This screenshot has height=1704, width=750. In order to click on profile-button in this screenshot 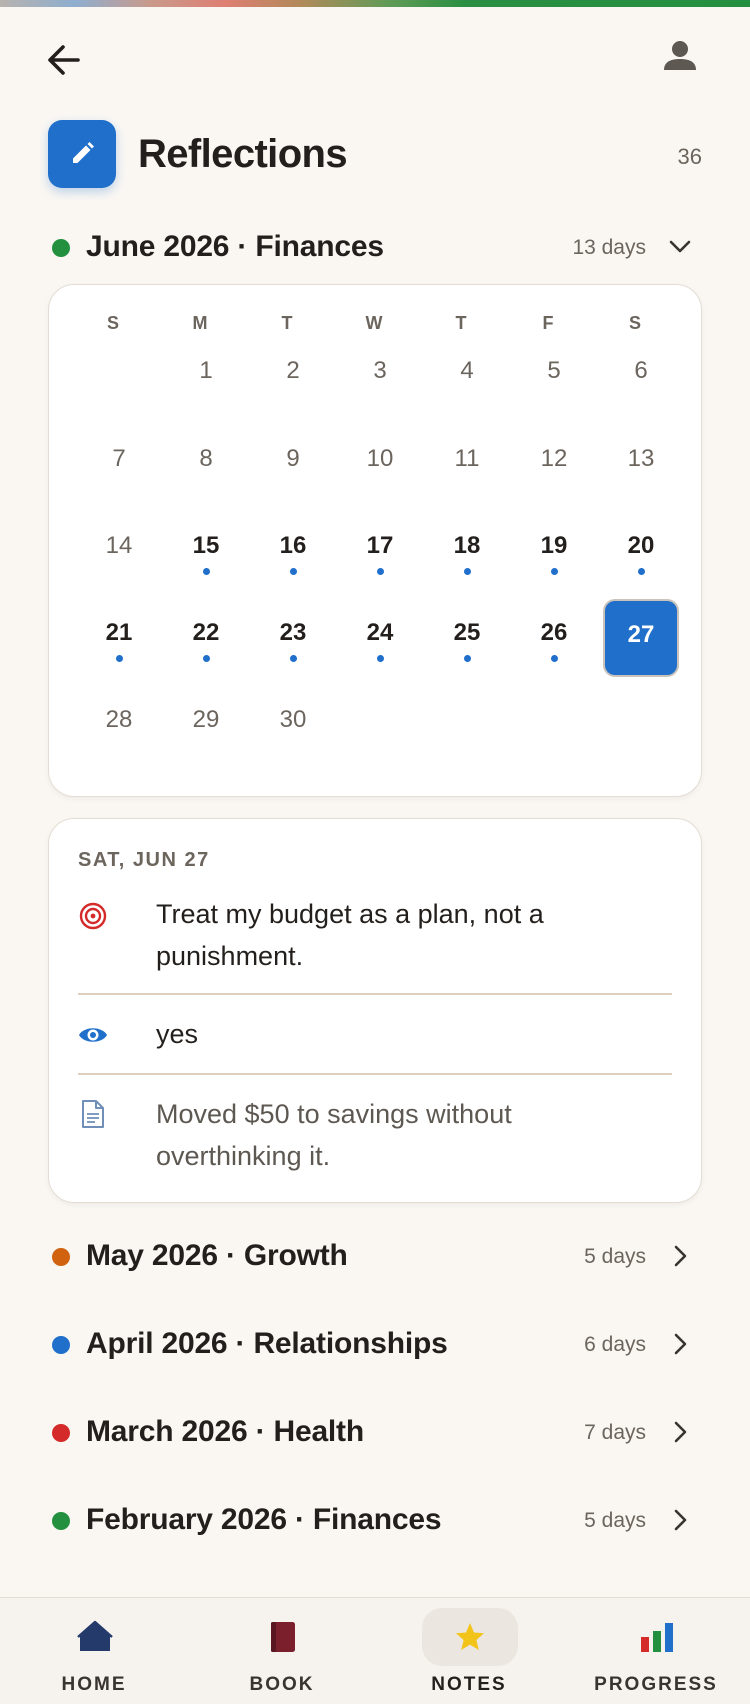, I will do `click(680, 56)`.